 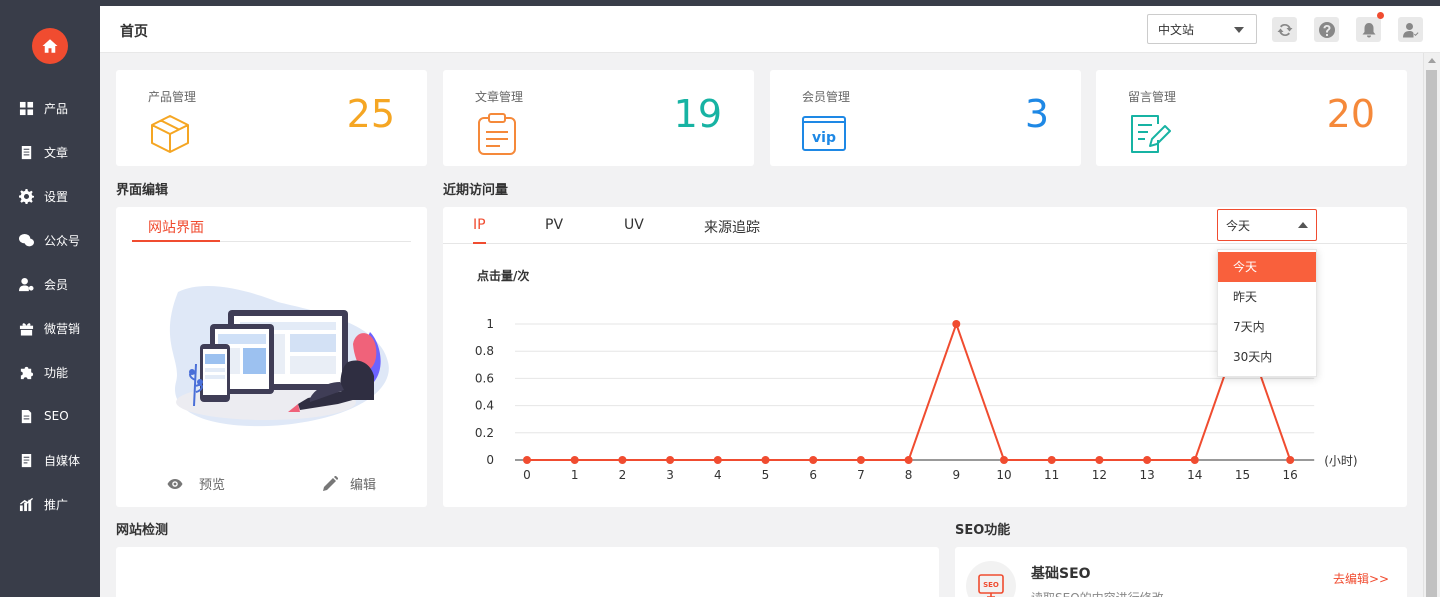 What do you see at coordinates (56, 152) in the screenshot?
I see `sidebar-item-label: 文章` at bounding box center [56, 152].